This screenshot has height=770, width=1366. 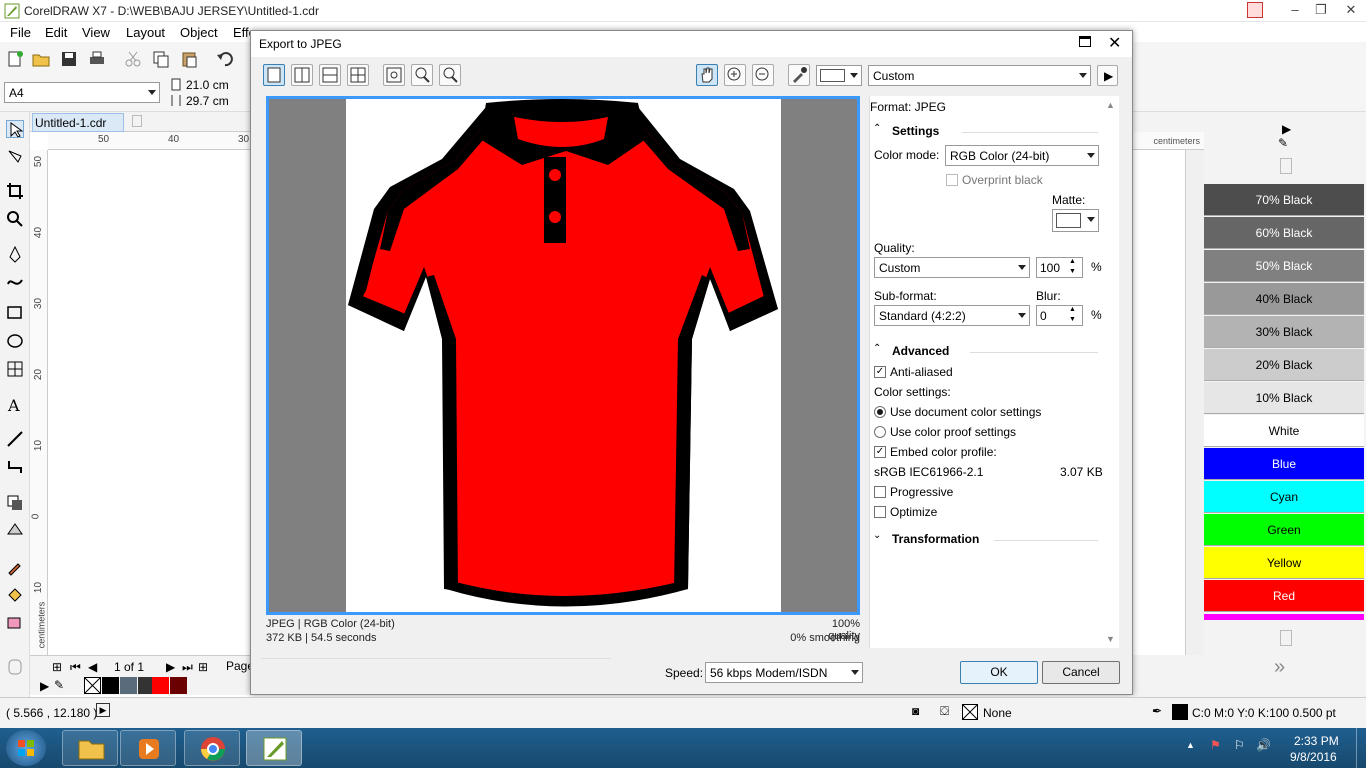 I want to click on quality-select: Custom, so click(x=952, y=267).